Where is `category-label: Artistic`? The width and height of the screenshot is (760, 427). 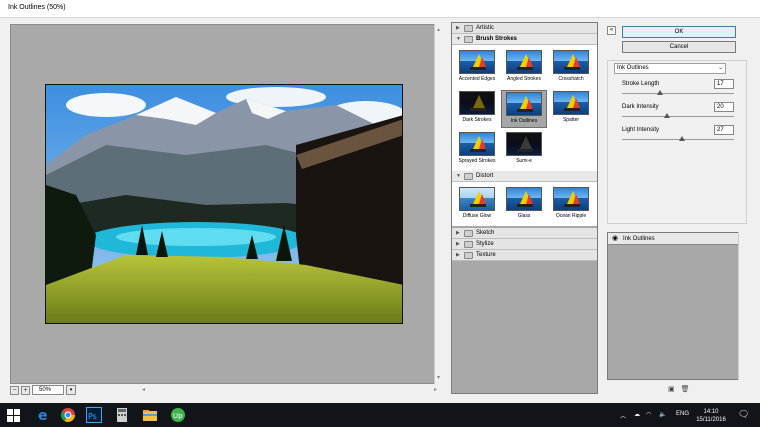
category-label: Artistic is located at coordinates (485, 28).